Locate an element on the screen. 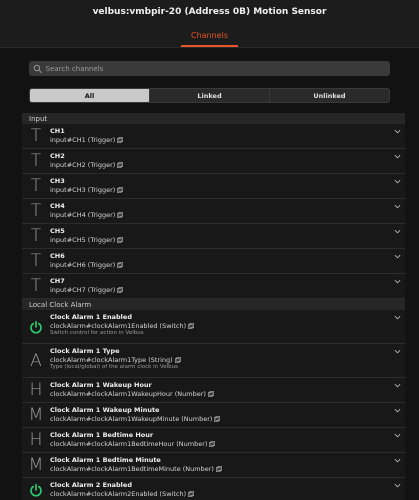 The height and width of the screenshot is (500, 419). item-text: CH5 input#CH5 (Trigger) is located at coordinates (227, 236).